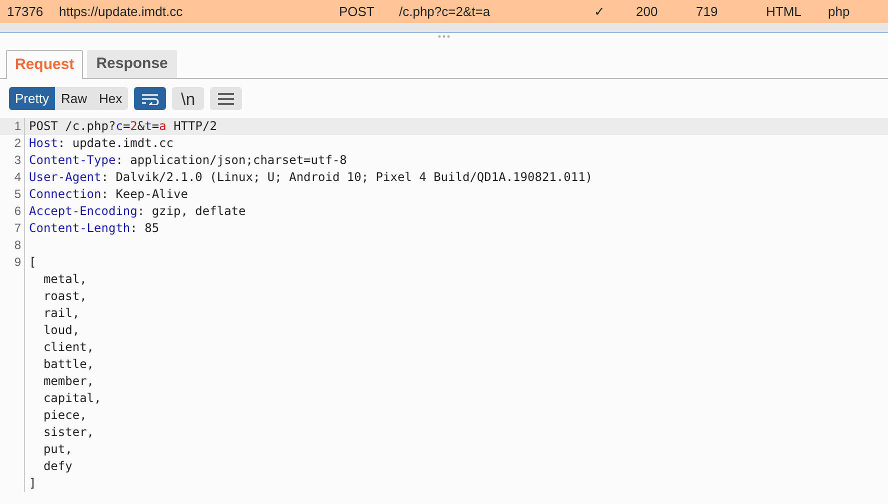 The width and height of the screenshot is (888, 504). Describe the element at coordinates (17, 211) in the screenshot. I see `line-number: 6` at that location.